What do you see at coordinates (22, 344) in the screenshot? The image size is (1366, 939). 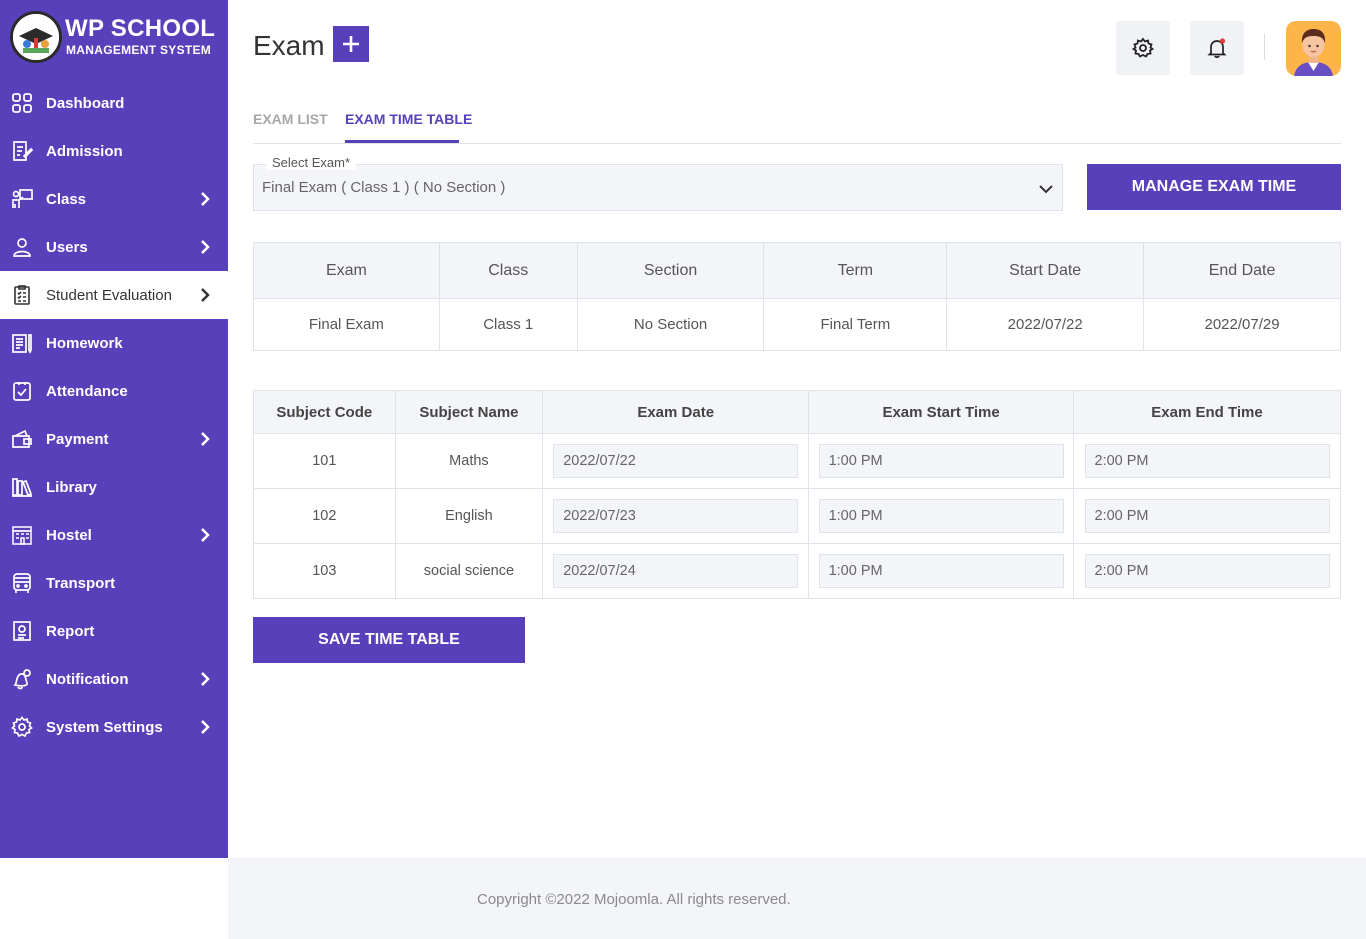 I see `homework-icon` at bounding box center [22, 344].